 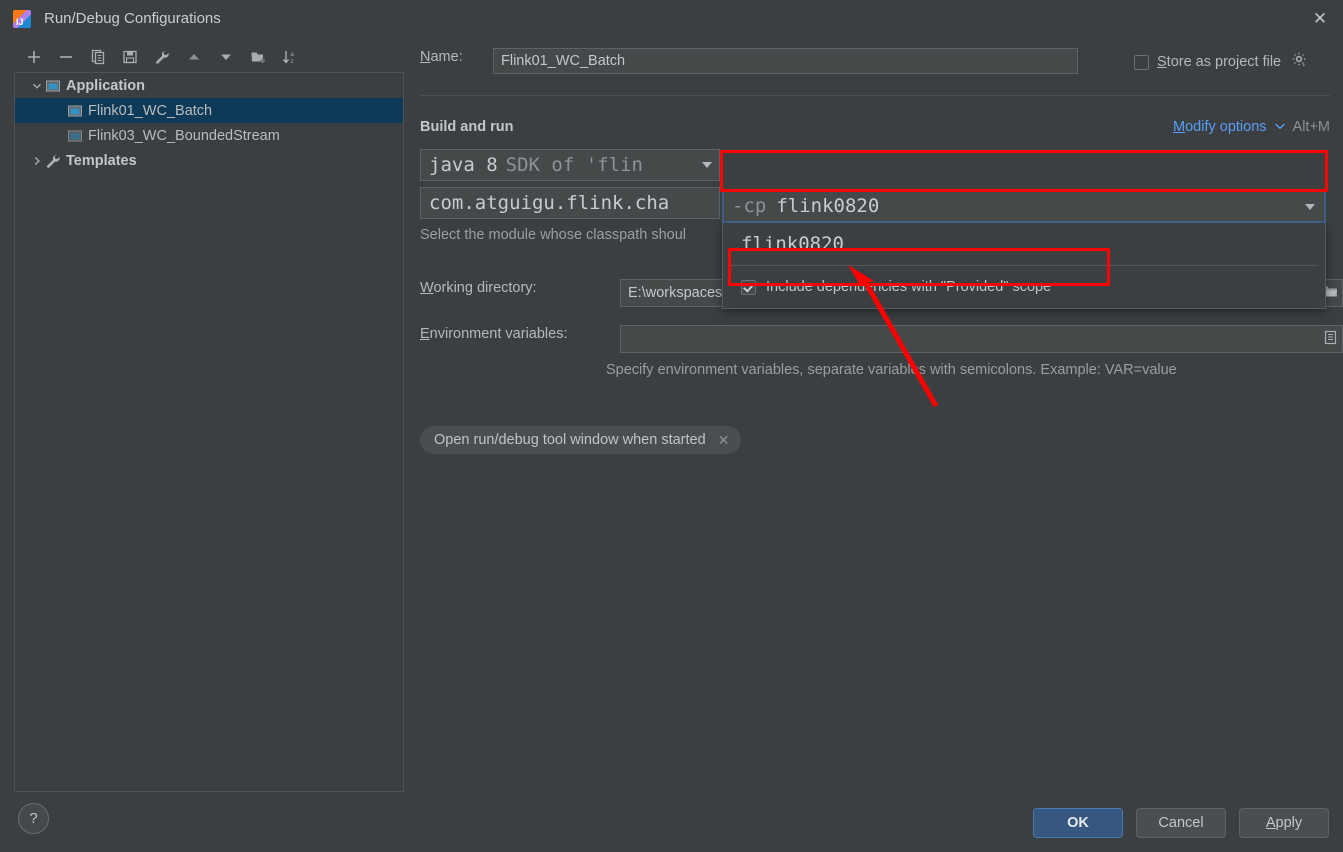 What do you see at coordinates (1299, 62) in the screenshot?
I see `gear-dropdown-icon` at bounding box center [1299, 62].